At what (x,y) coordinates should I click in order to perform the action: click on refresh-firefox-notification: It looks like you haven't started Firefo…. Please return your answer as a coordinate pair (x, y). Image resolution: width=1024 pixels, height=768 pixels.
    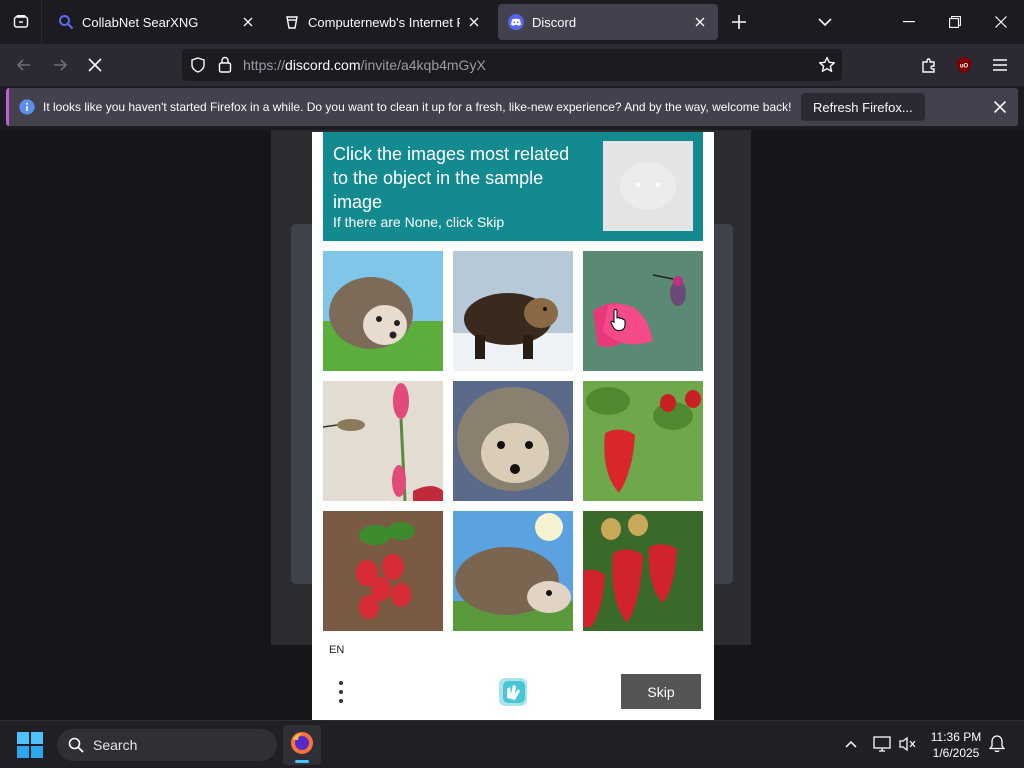
    Looking at the image, I should click on (512, 107).